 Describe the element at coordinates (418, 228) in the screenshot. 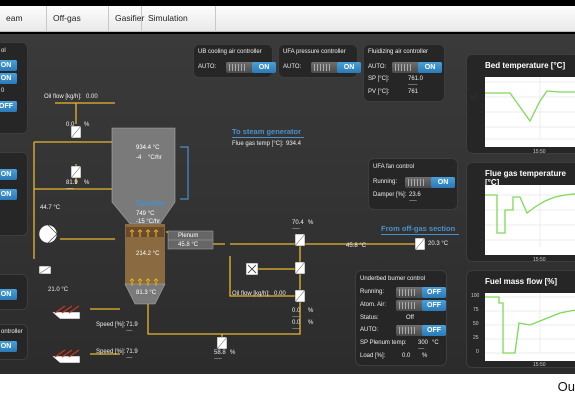

I see `from-off-gas-link: From off-gas section` at that location.